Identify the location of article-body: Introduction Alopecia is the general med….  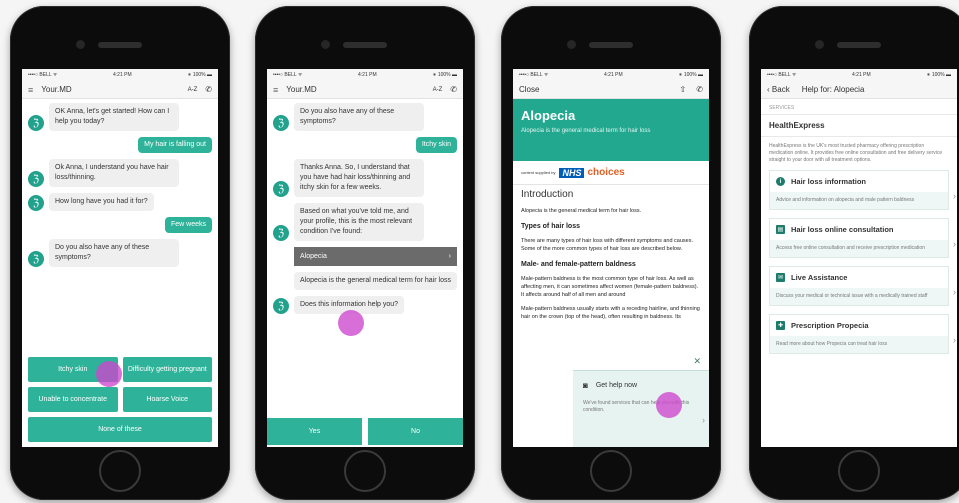
(610, 255).